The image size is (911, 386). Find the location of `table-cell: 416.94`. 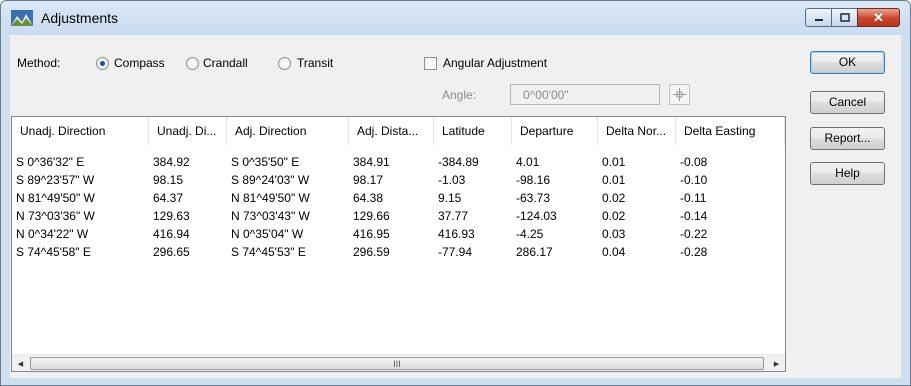

table-cell: 416.94 is located at coordinates (171, 234).